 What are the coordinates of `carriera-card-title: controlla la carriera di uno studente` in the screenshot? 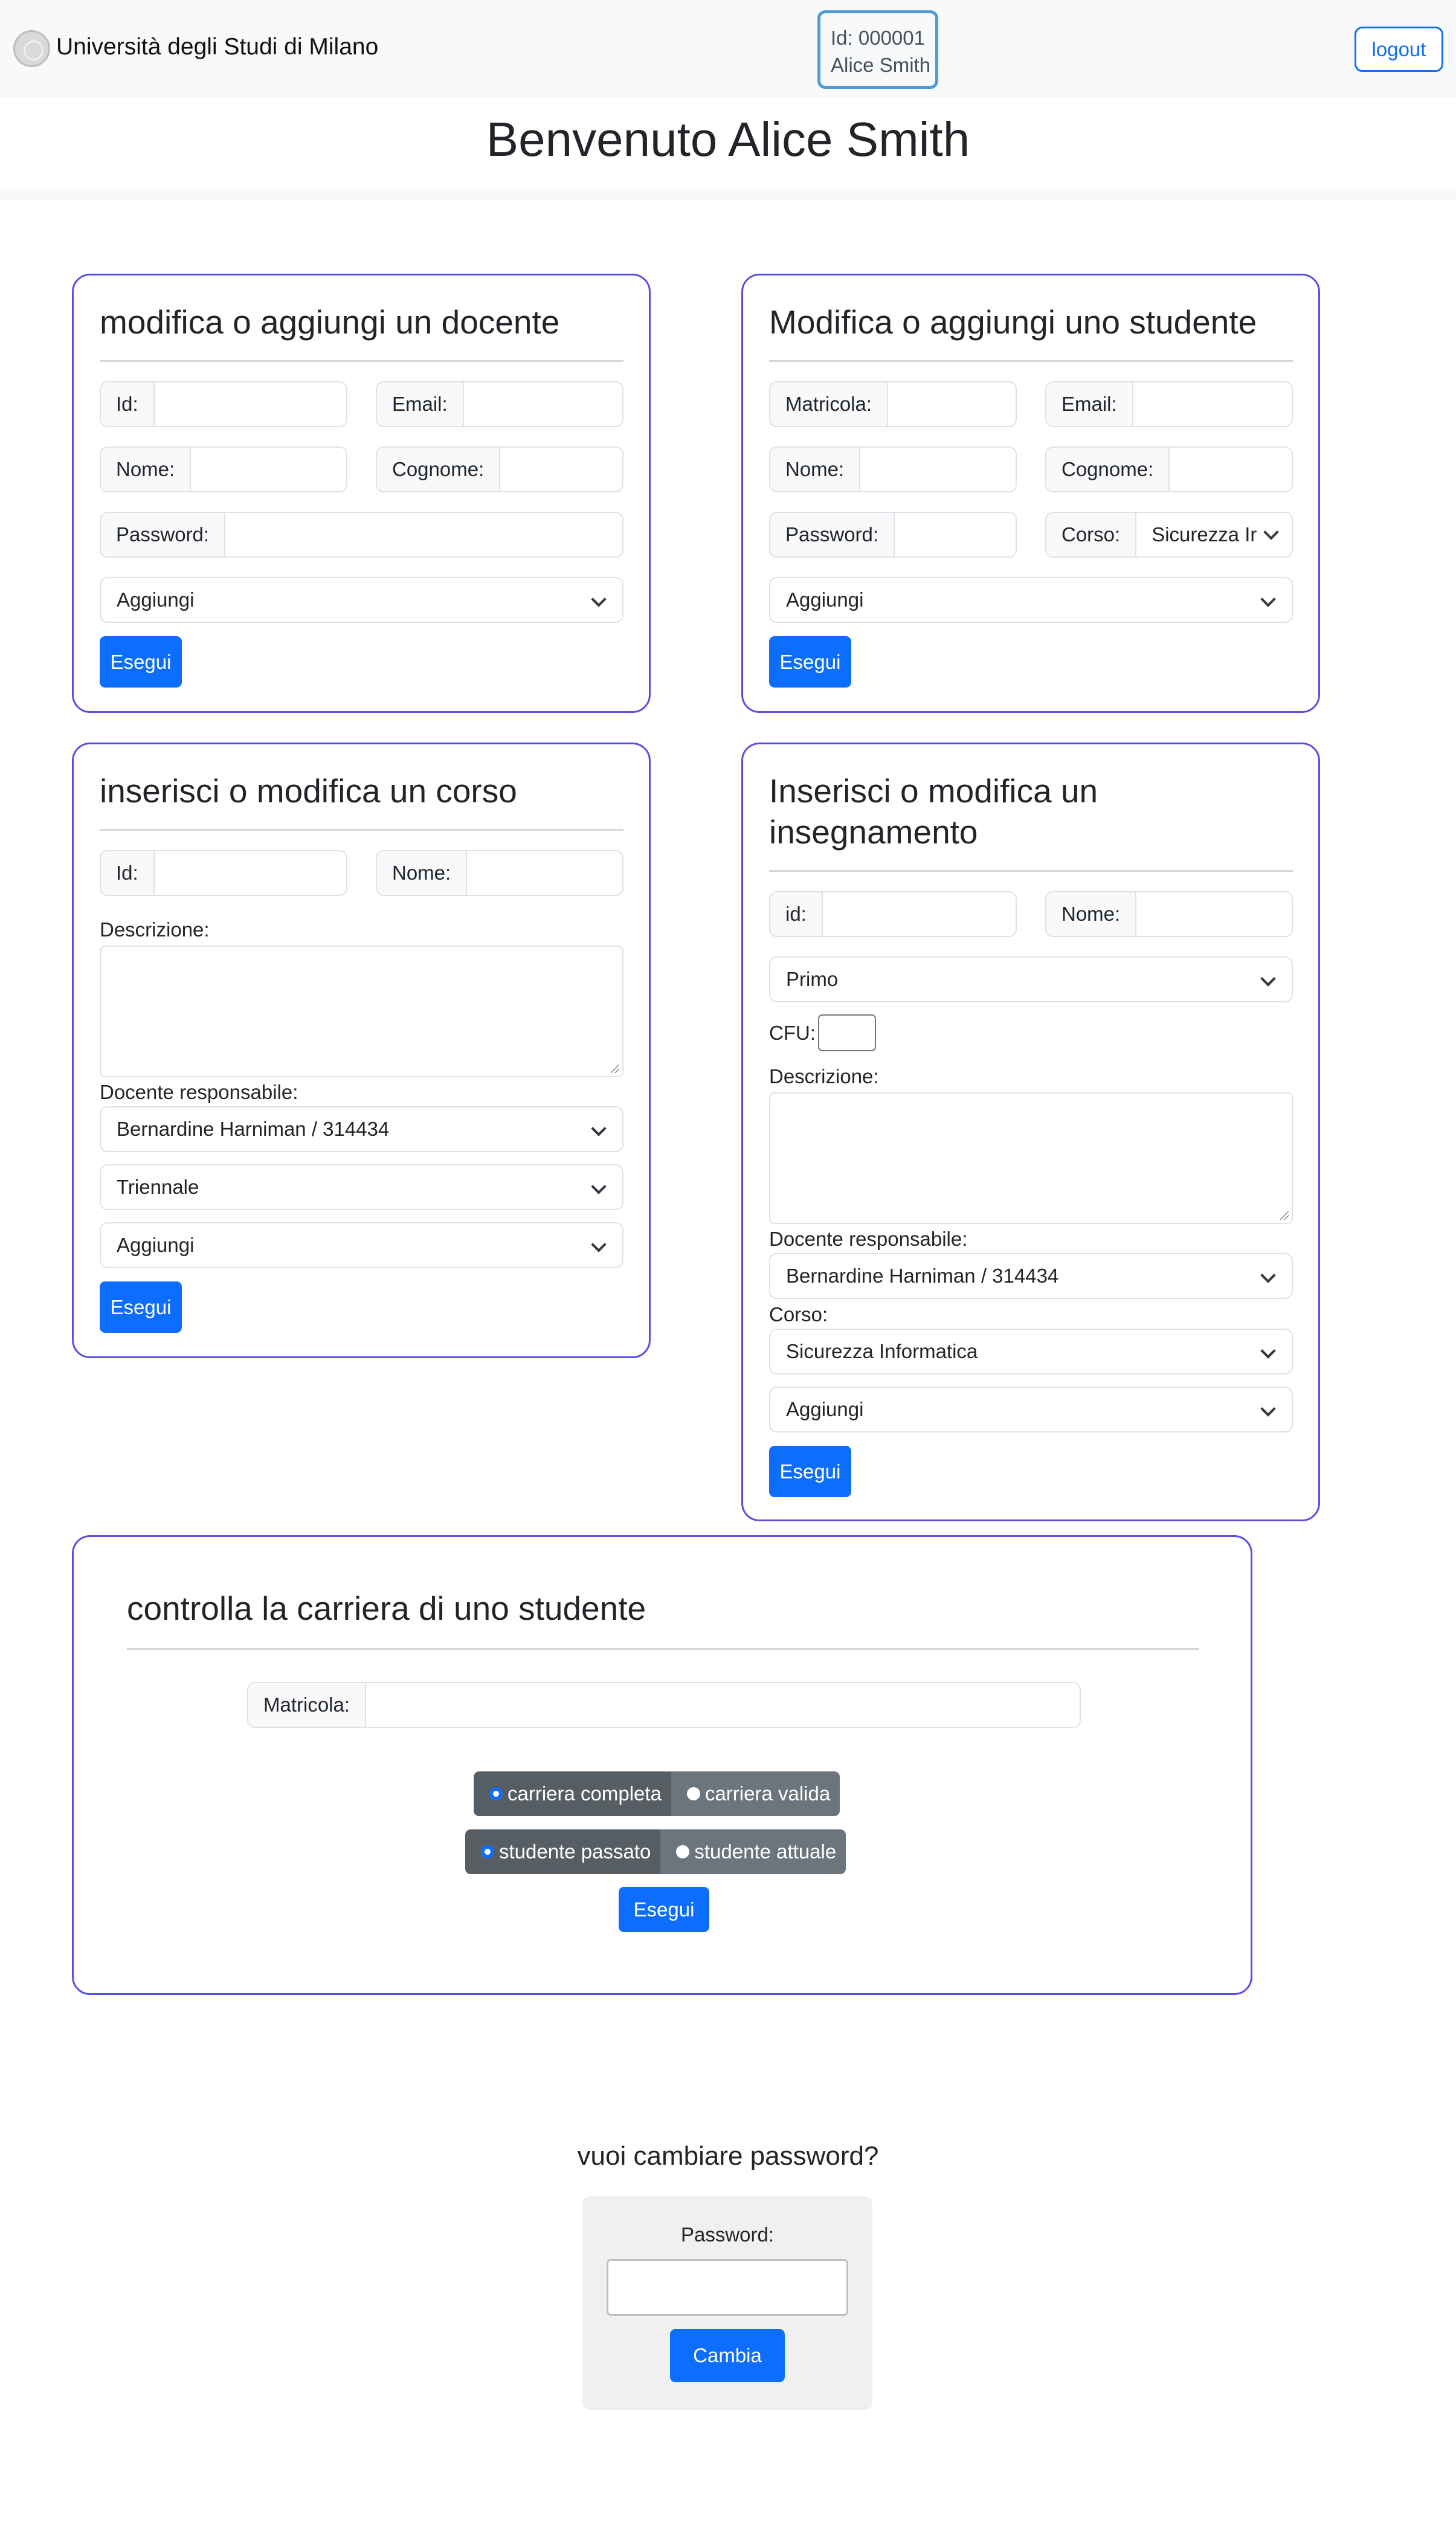 It's located at (386, 1608).